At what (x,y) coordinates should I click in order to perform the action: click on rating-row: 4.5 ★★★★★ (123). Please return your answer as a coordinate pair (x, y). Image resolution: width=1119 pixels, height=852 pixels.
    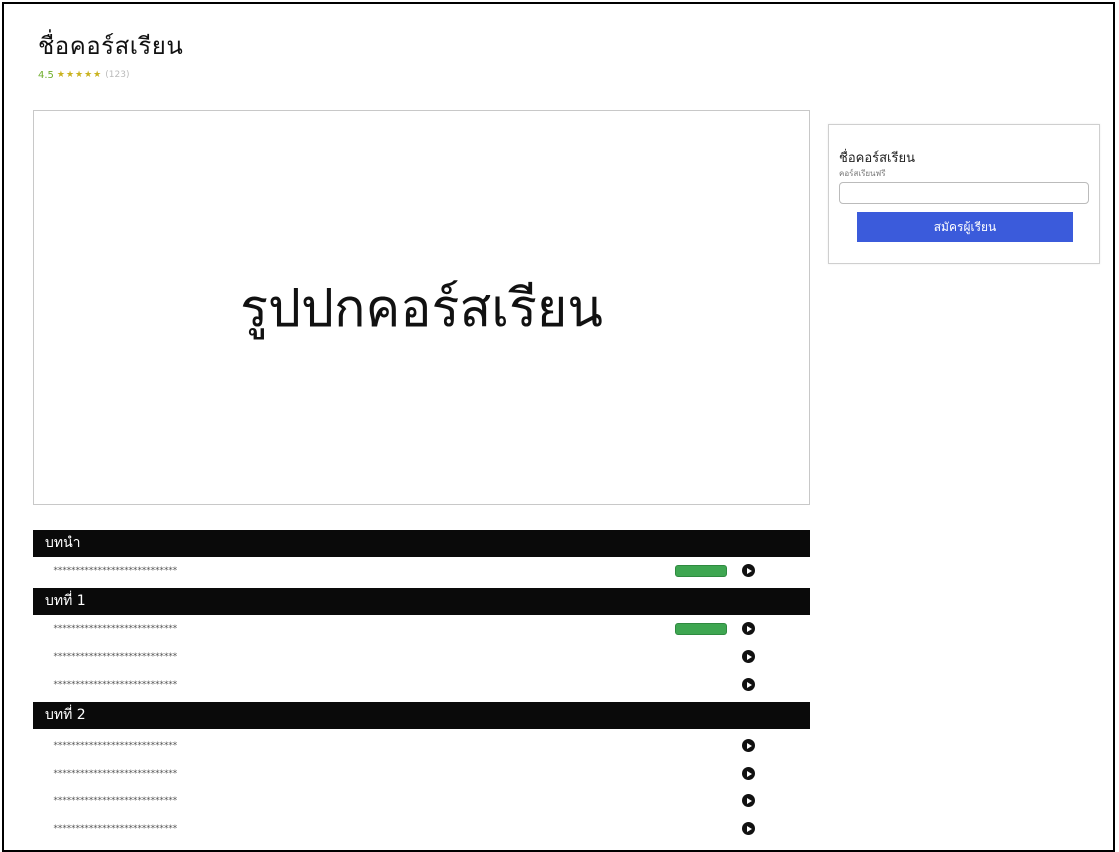
    Looking at the image, I should click on (83, 75).